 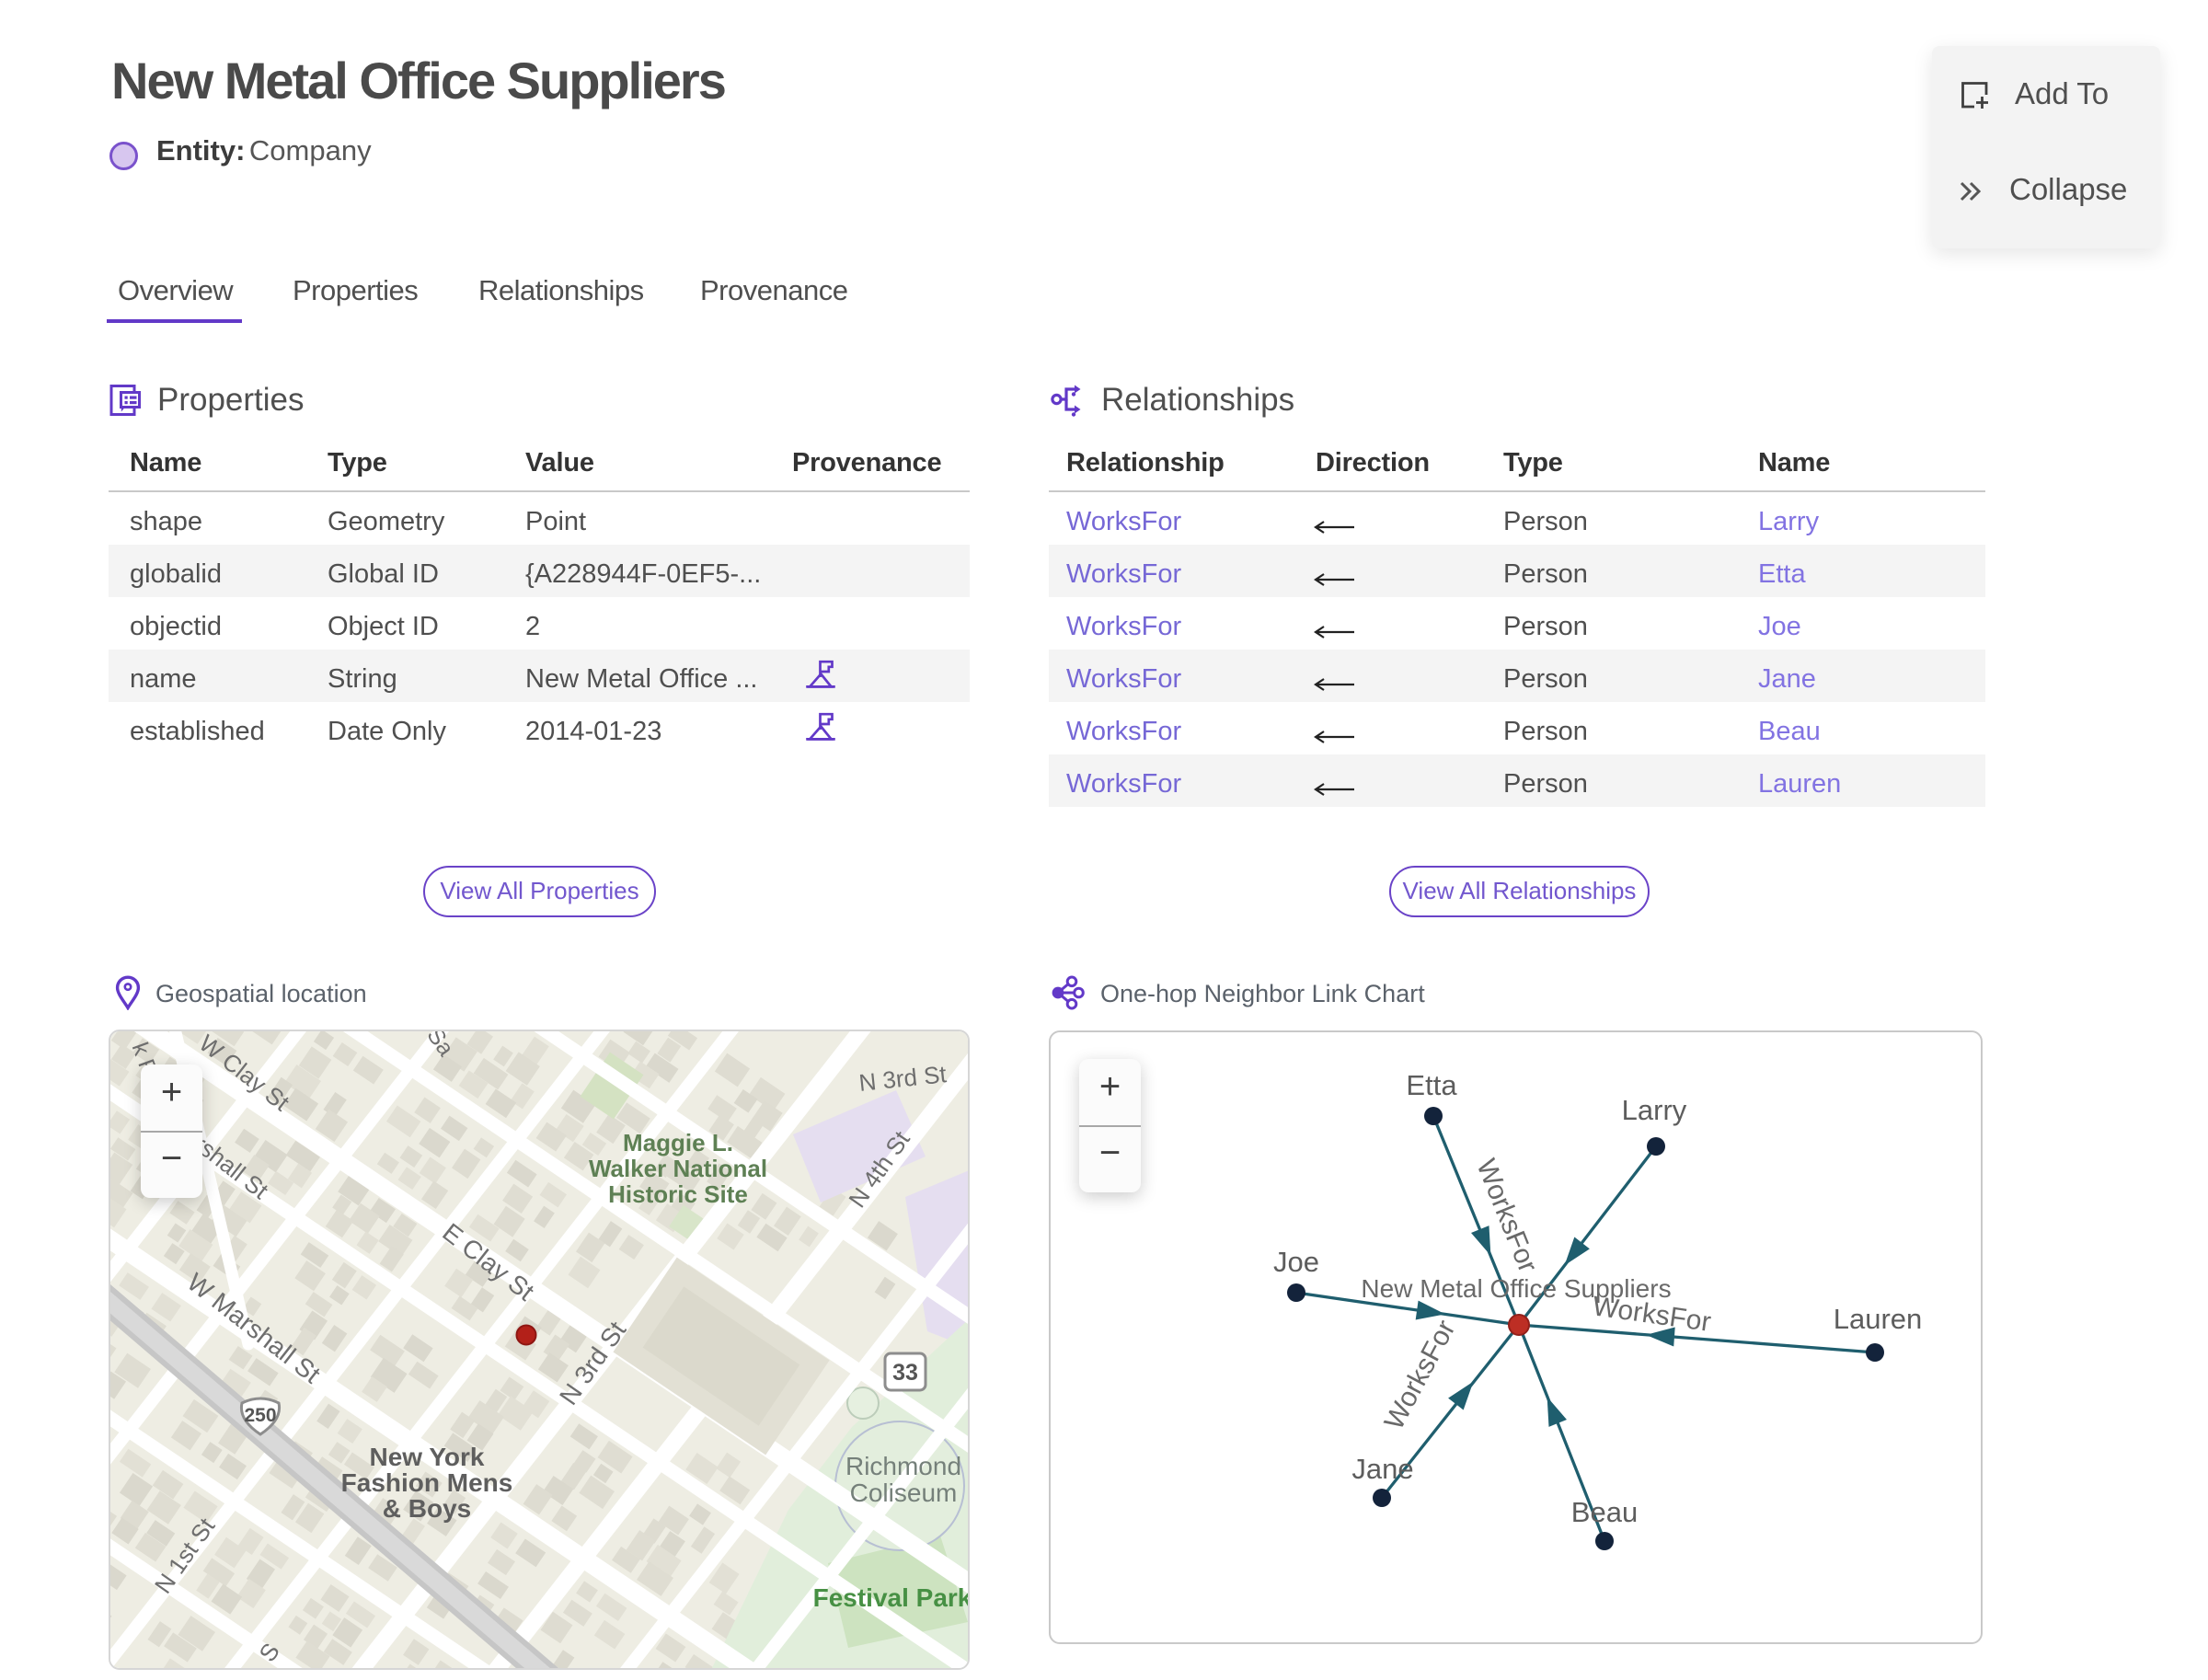 I want to click on svg-text: Lauren, so click(x=1878, y=1319).